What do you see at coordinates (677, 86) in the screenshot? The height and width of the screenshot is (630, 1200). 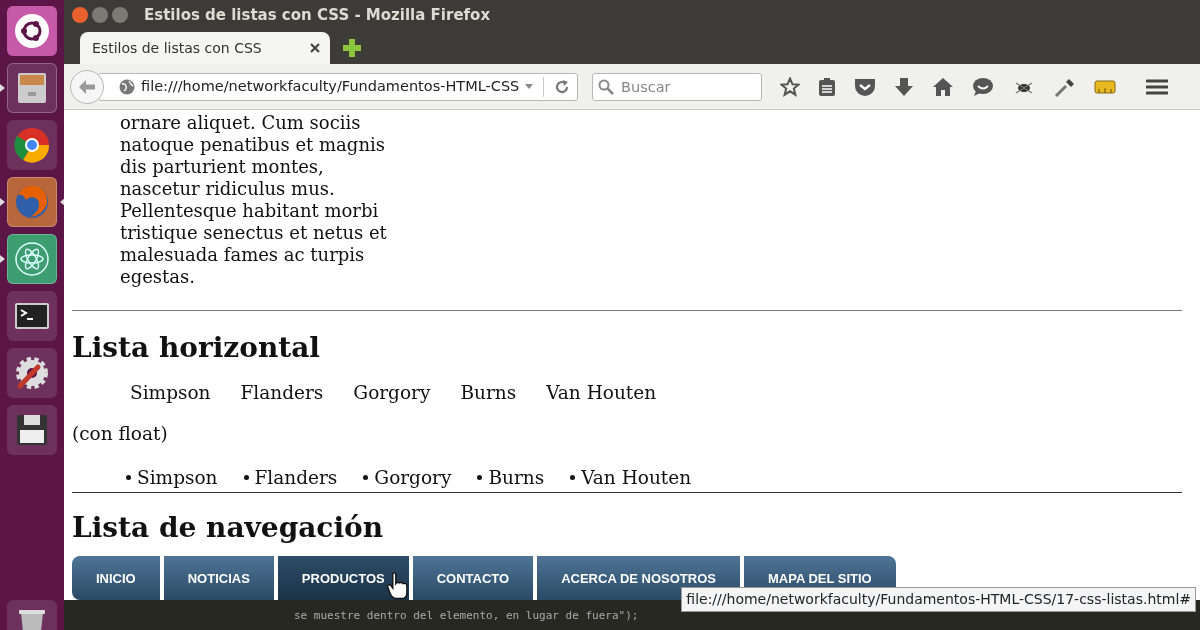 I see `search-field: Buscar` at bounding box center [677, 86].